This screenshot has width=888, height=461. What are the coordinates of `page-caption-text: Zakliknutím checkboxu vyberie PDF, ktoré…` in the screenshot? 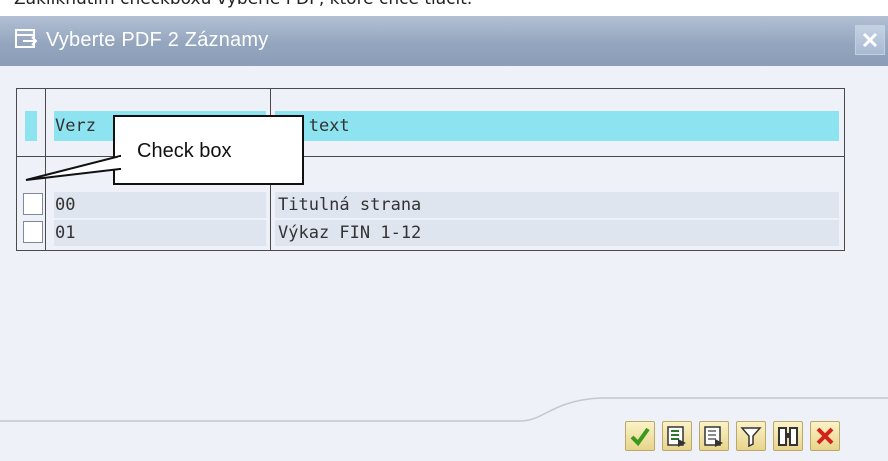 It's located at (243, 4).